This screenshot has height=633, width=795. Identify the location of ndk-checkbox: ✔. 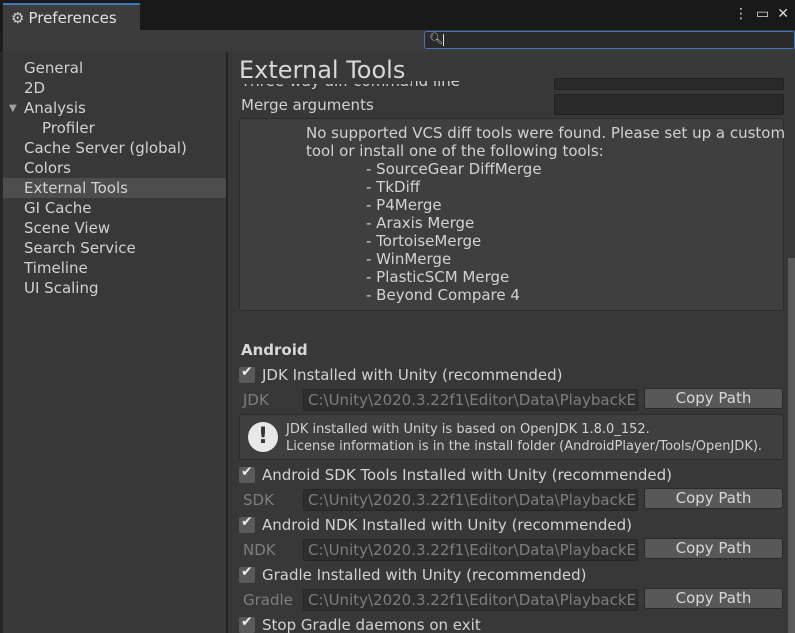
(247, 523).